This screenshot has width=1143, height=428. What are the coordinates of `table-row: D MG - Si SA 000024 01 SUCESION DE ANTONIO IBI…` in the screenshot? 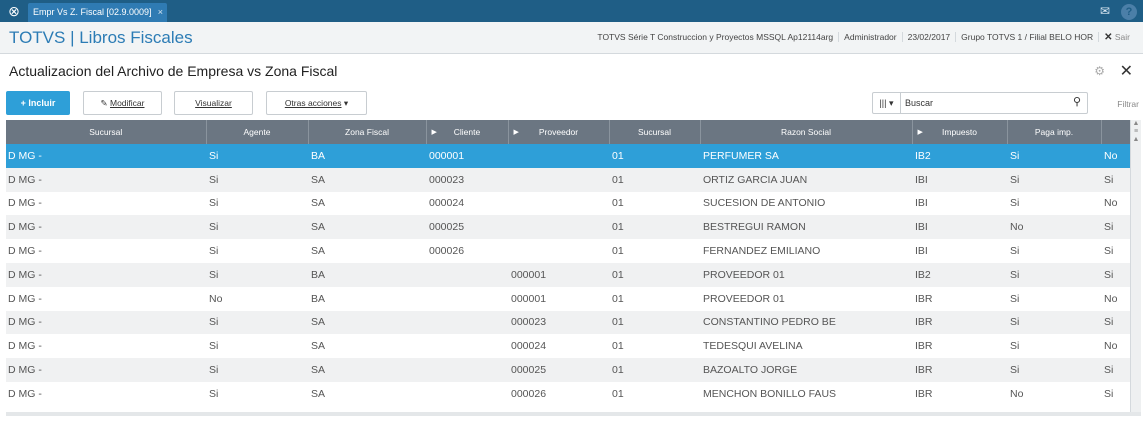 It's located at (568, 204).